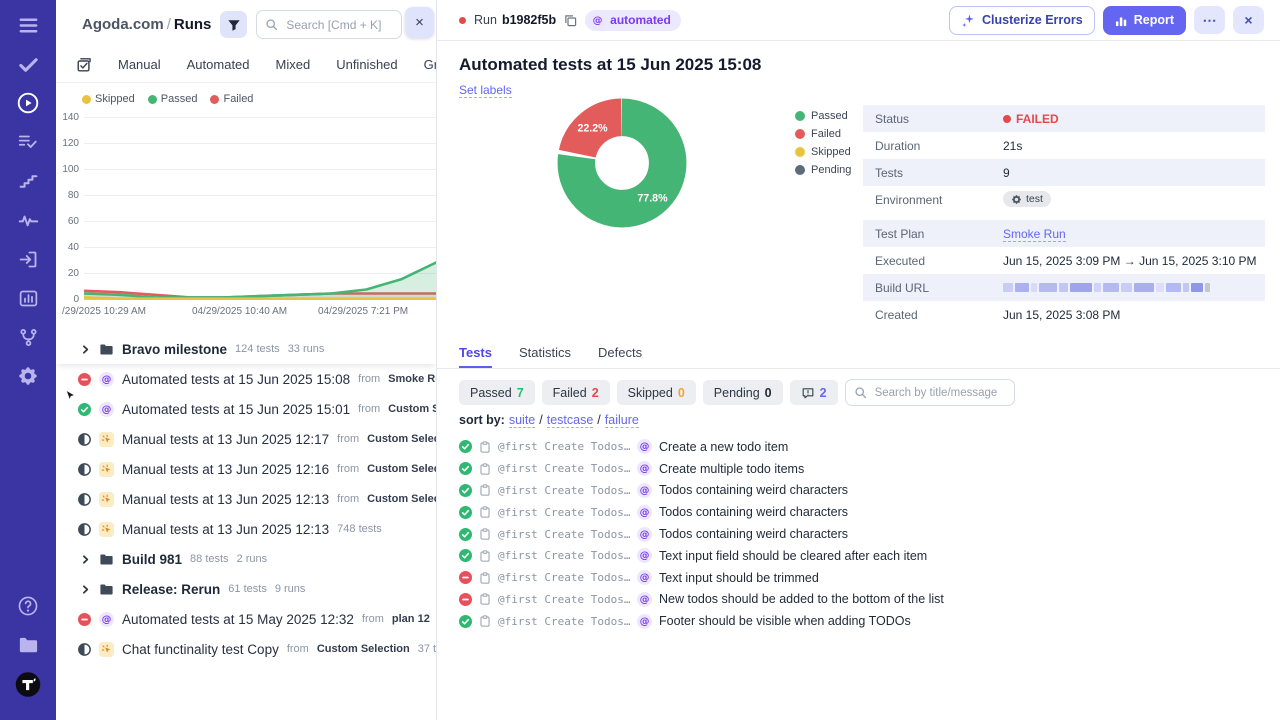 The height and width of the screenshot is (720, 1280). Describe the element at coordinates (28, 25) in the screenshot. I see `sidebar-menu-icon` at that location.